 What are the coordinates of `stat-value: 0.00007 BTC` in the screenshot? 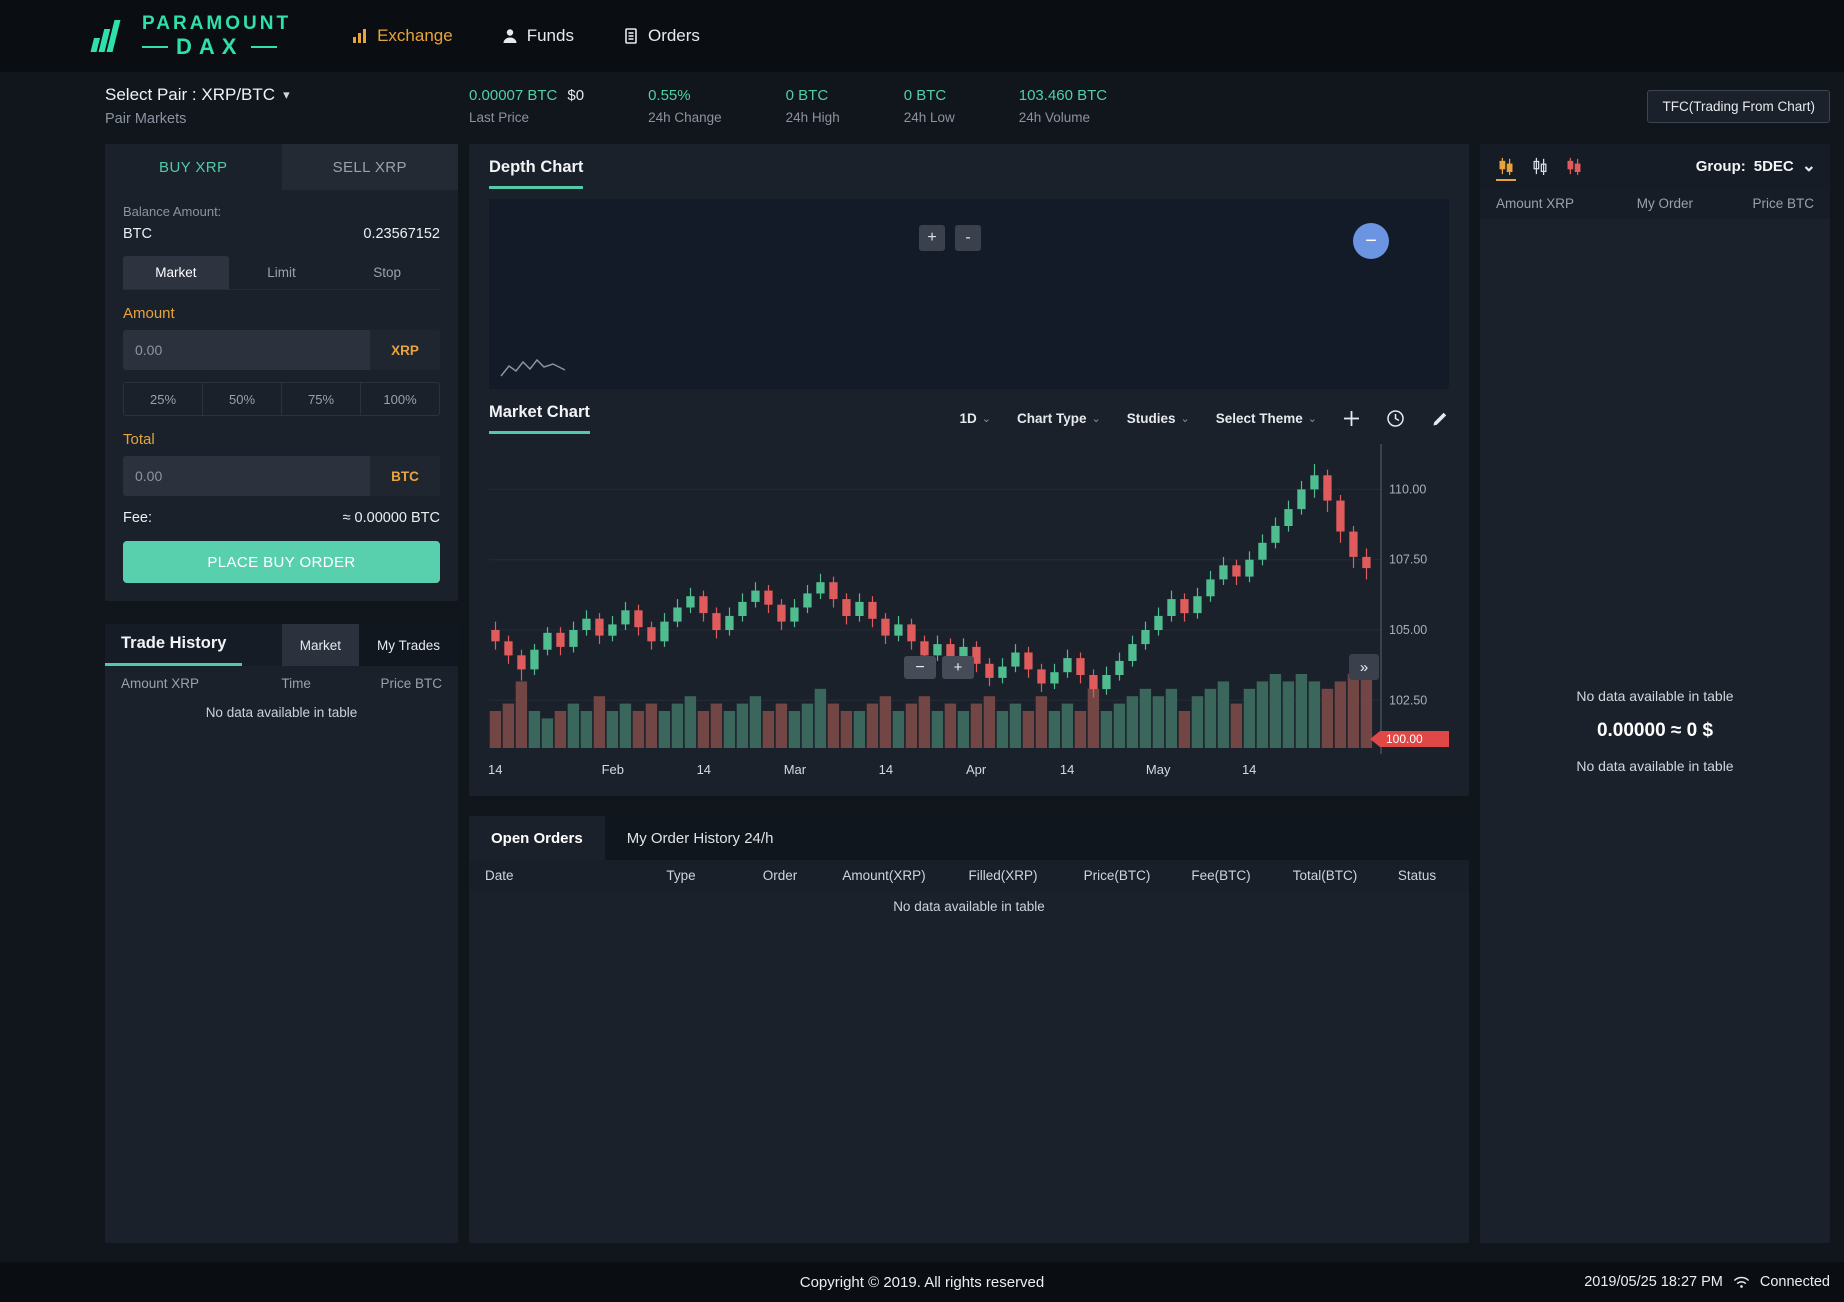 It's located at (513, 95).